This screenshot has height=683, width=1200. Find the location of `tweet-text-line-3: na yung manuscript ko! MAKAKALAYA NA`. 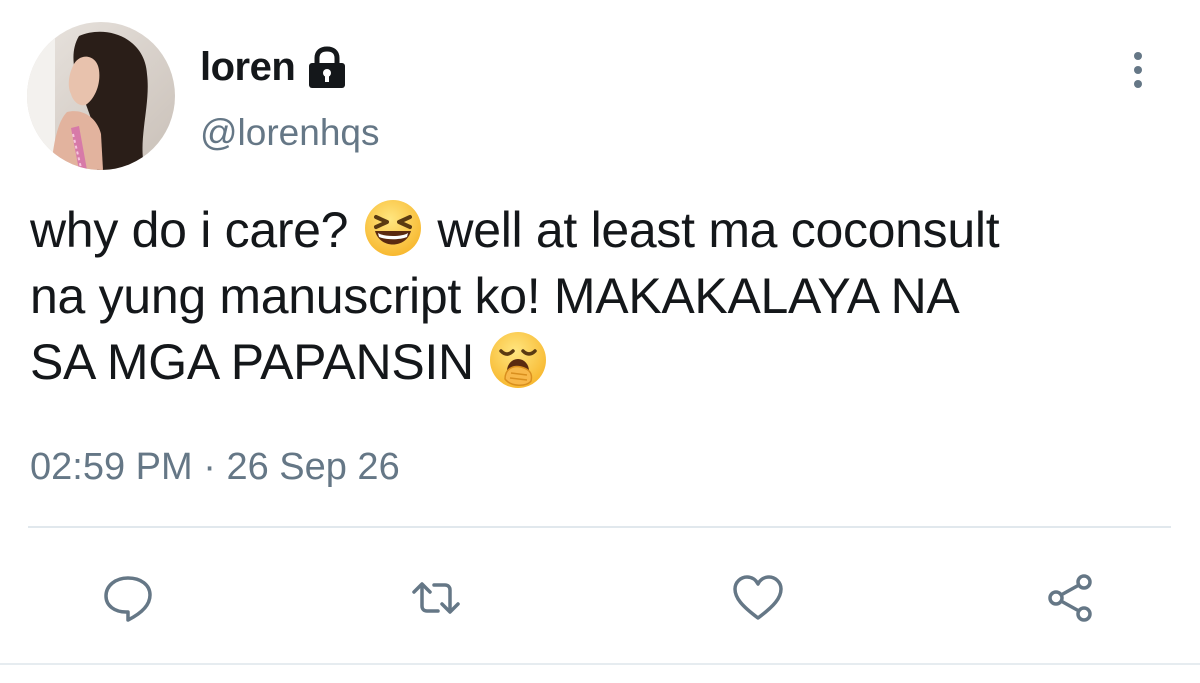

tweet-text-line-3: na yung manuscript ko! MAKAKALAYA NA is located at coordinates (495, 296).